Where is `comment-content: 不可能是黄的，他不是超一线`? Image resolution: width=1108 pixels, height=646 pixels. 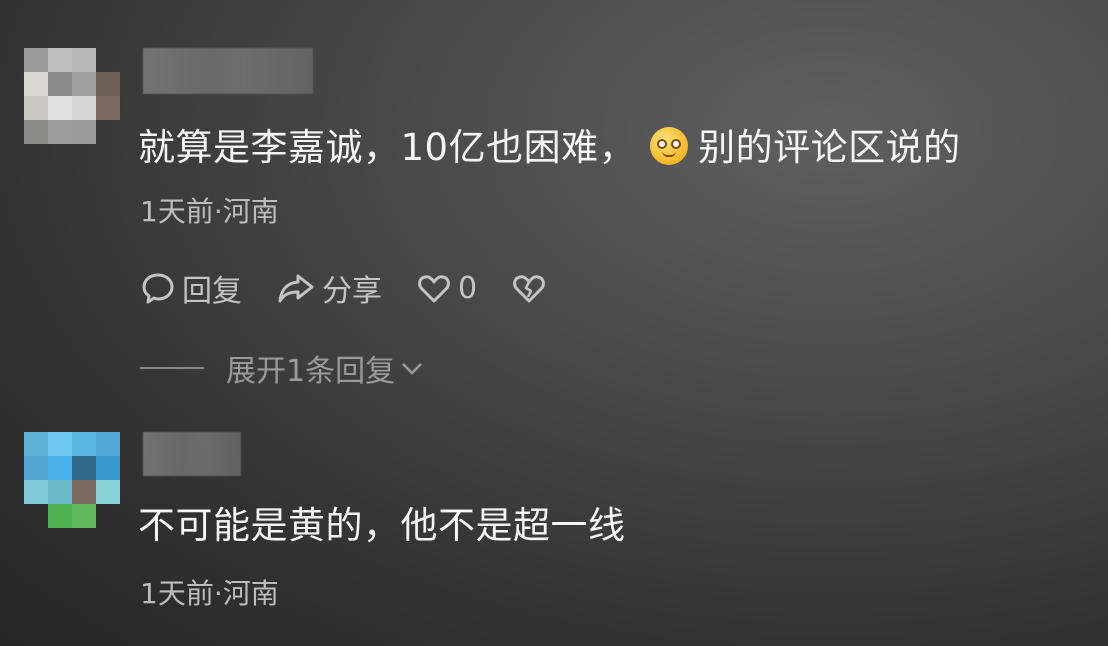
comment-content: 不可能是黄的，他不是超一线 is located at coordinates (382, 526).